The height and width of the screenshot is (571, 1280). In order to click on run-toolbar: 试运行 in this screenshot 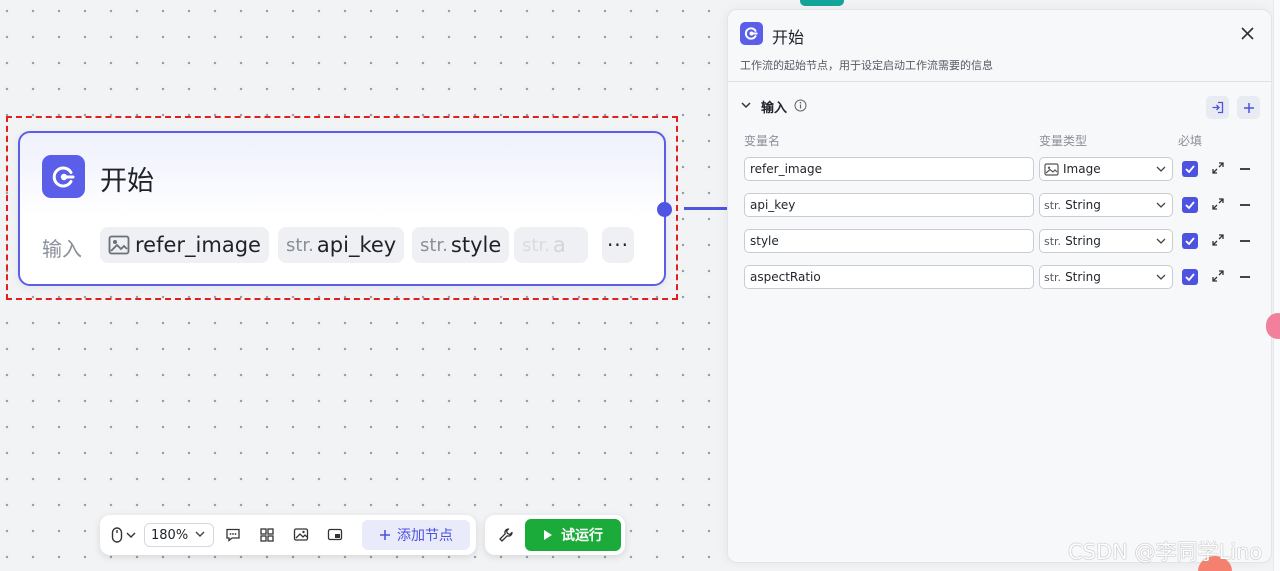, I will do `click(555, 535)`.